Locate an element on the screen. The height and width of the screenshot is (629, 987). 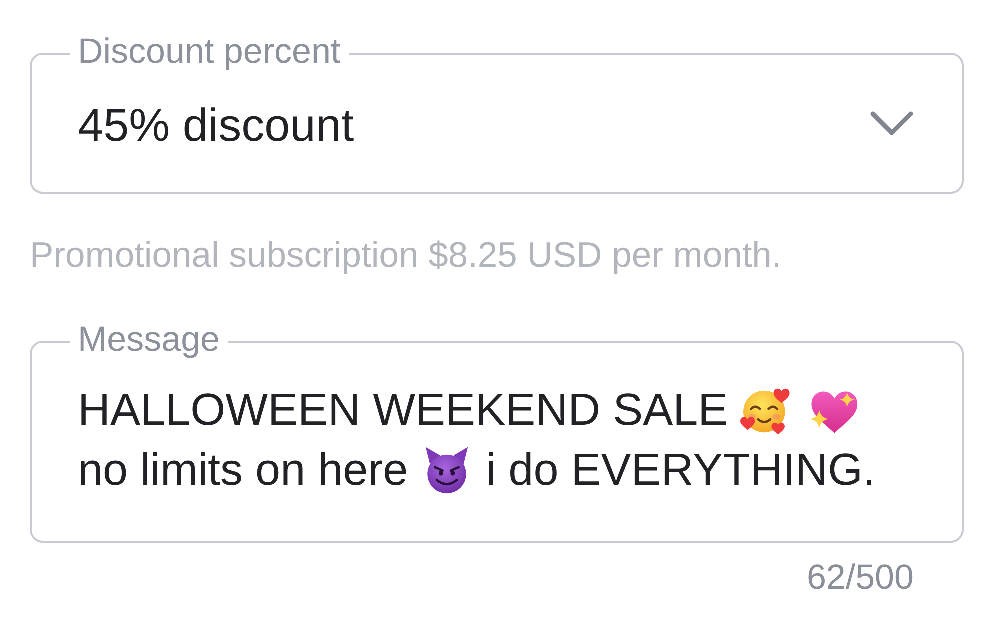
helper-text: Promotional subscription $8.25 USD per month. is located at coordinates (406, 255).